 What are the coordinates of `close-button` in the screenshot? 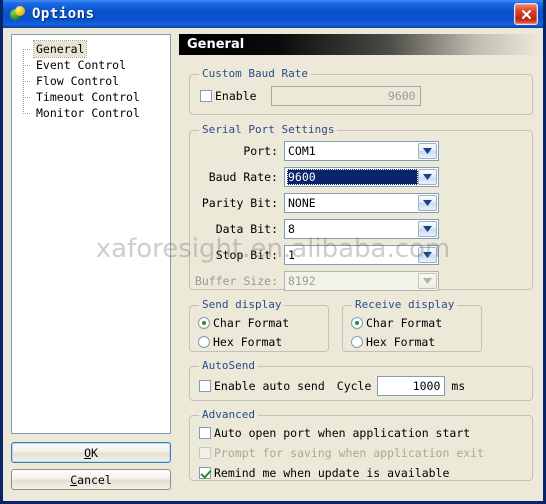 It's located at (526, 14).